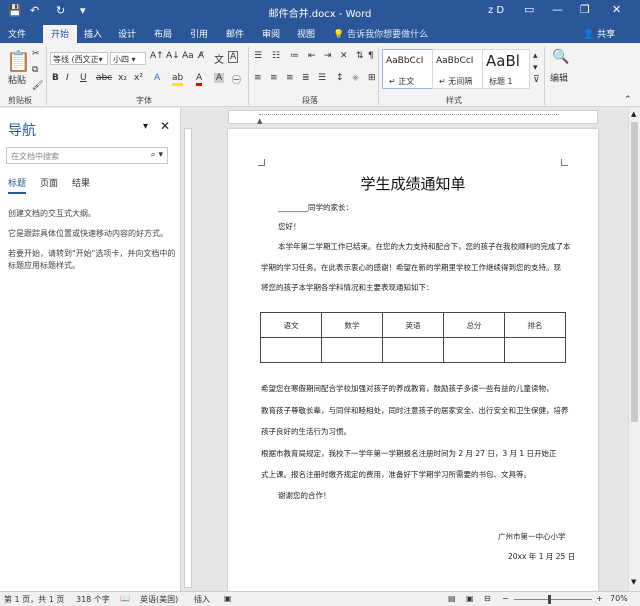  Describe the element at coordinates (633, 114) in the screenshot. I see `scroll-up-icon: ▲` at that location.